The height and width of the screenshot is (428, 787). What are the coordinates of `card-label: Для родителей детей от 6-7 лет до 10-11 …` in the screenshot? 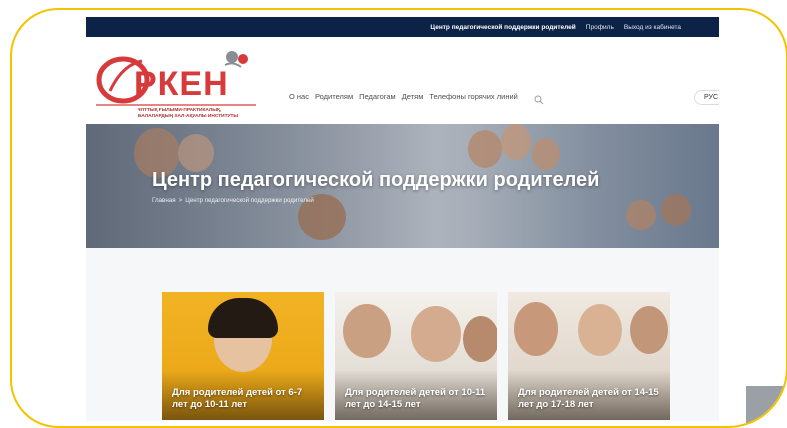 It's located at (237, 398).